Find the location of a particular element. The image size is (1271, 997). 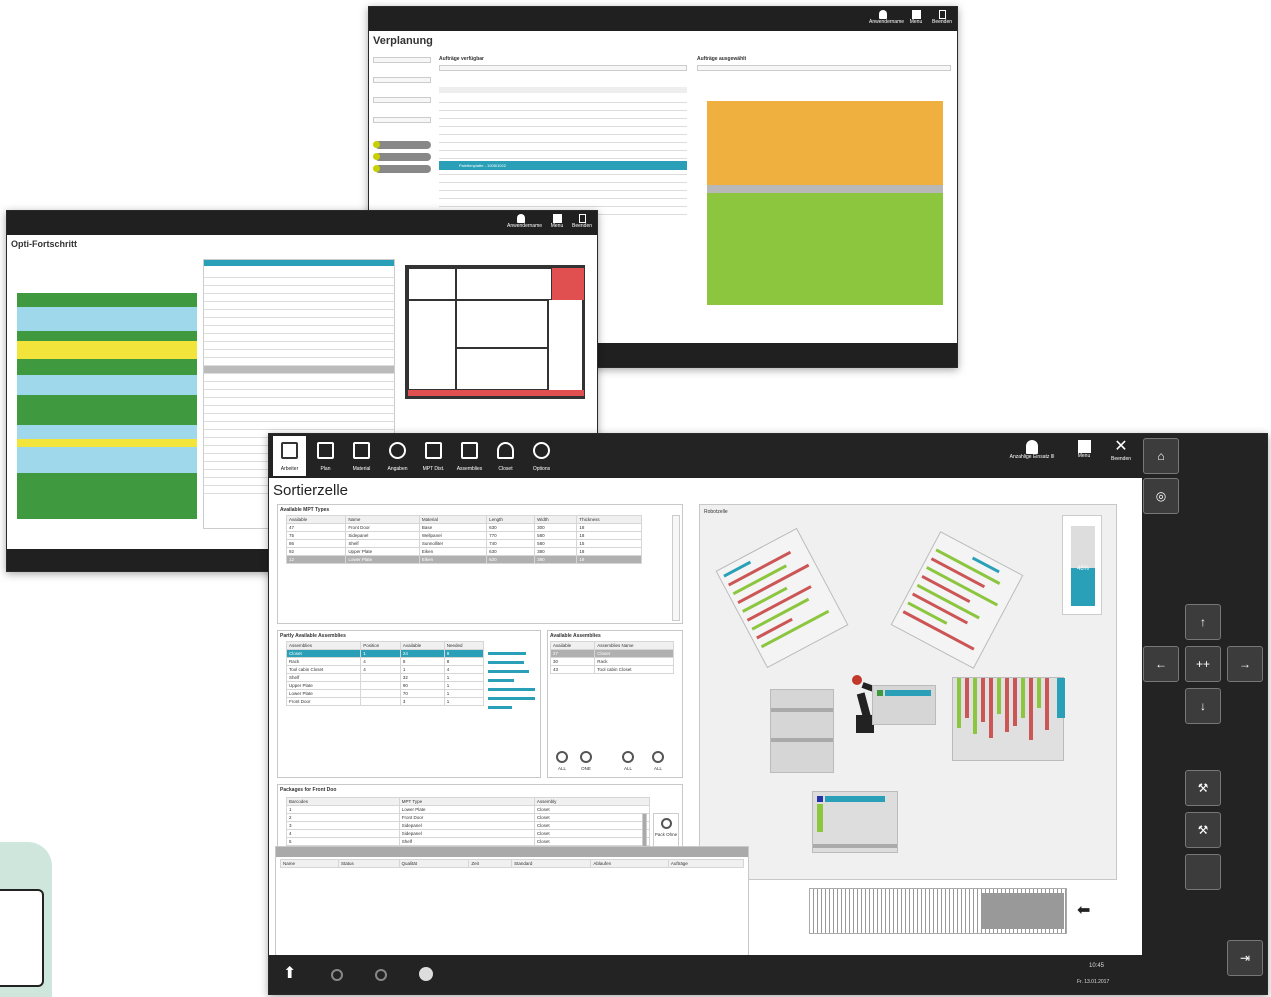

collapse-up-icon: ⬆ is located at coordinates (289, 973).